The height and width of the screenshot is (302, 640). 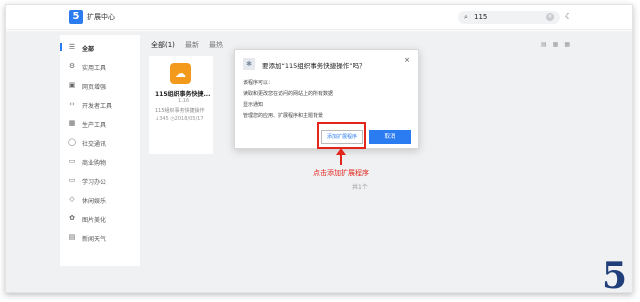 I want to click on sidebar-item-social: ◯ 社交通讯, so click(x=100, y=142).